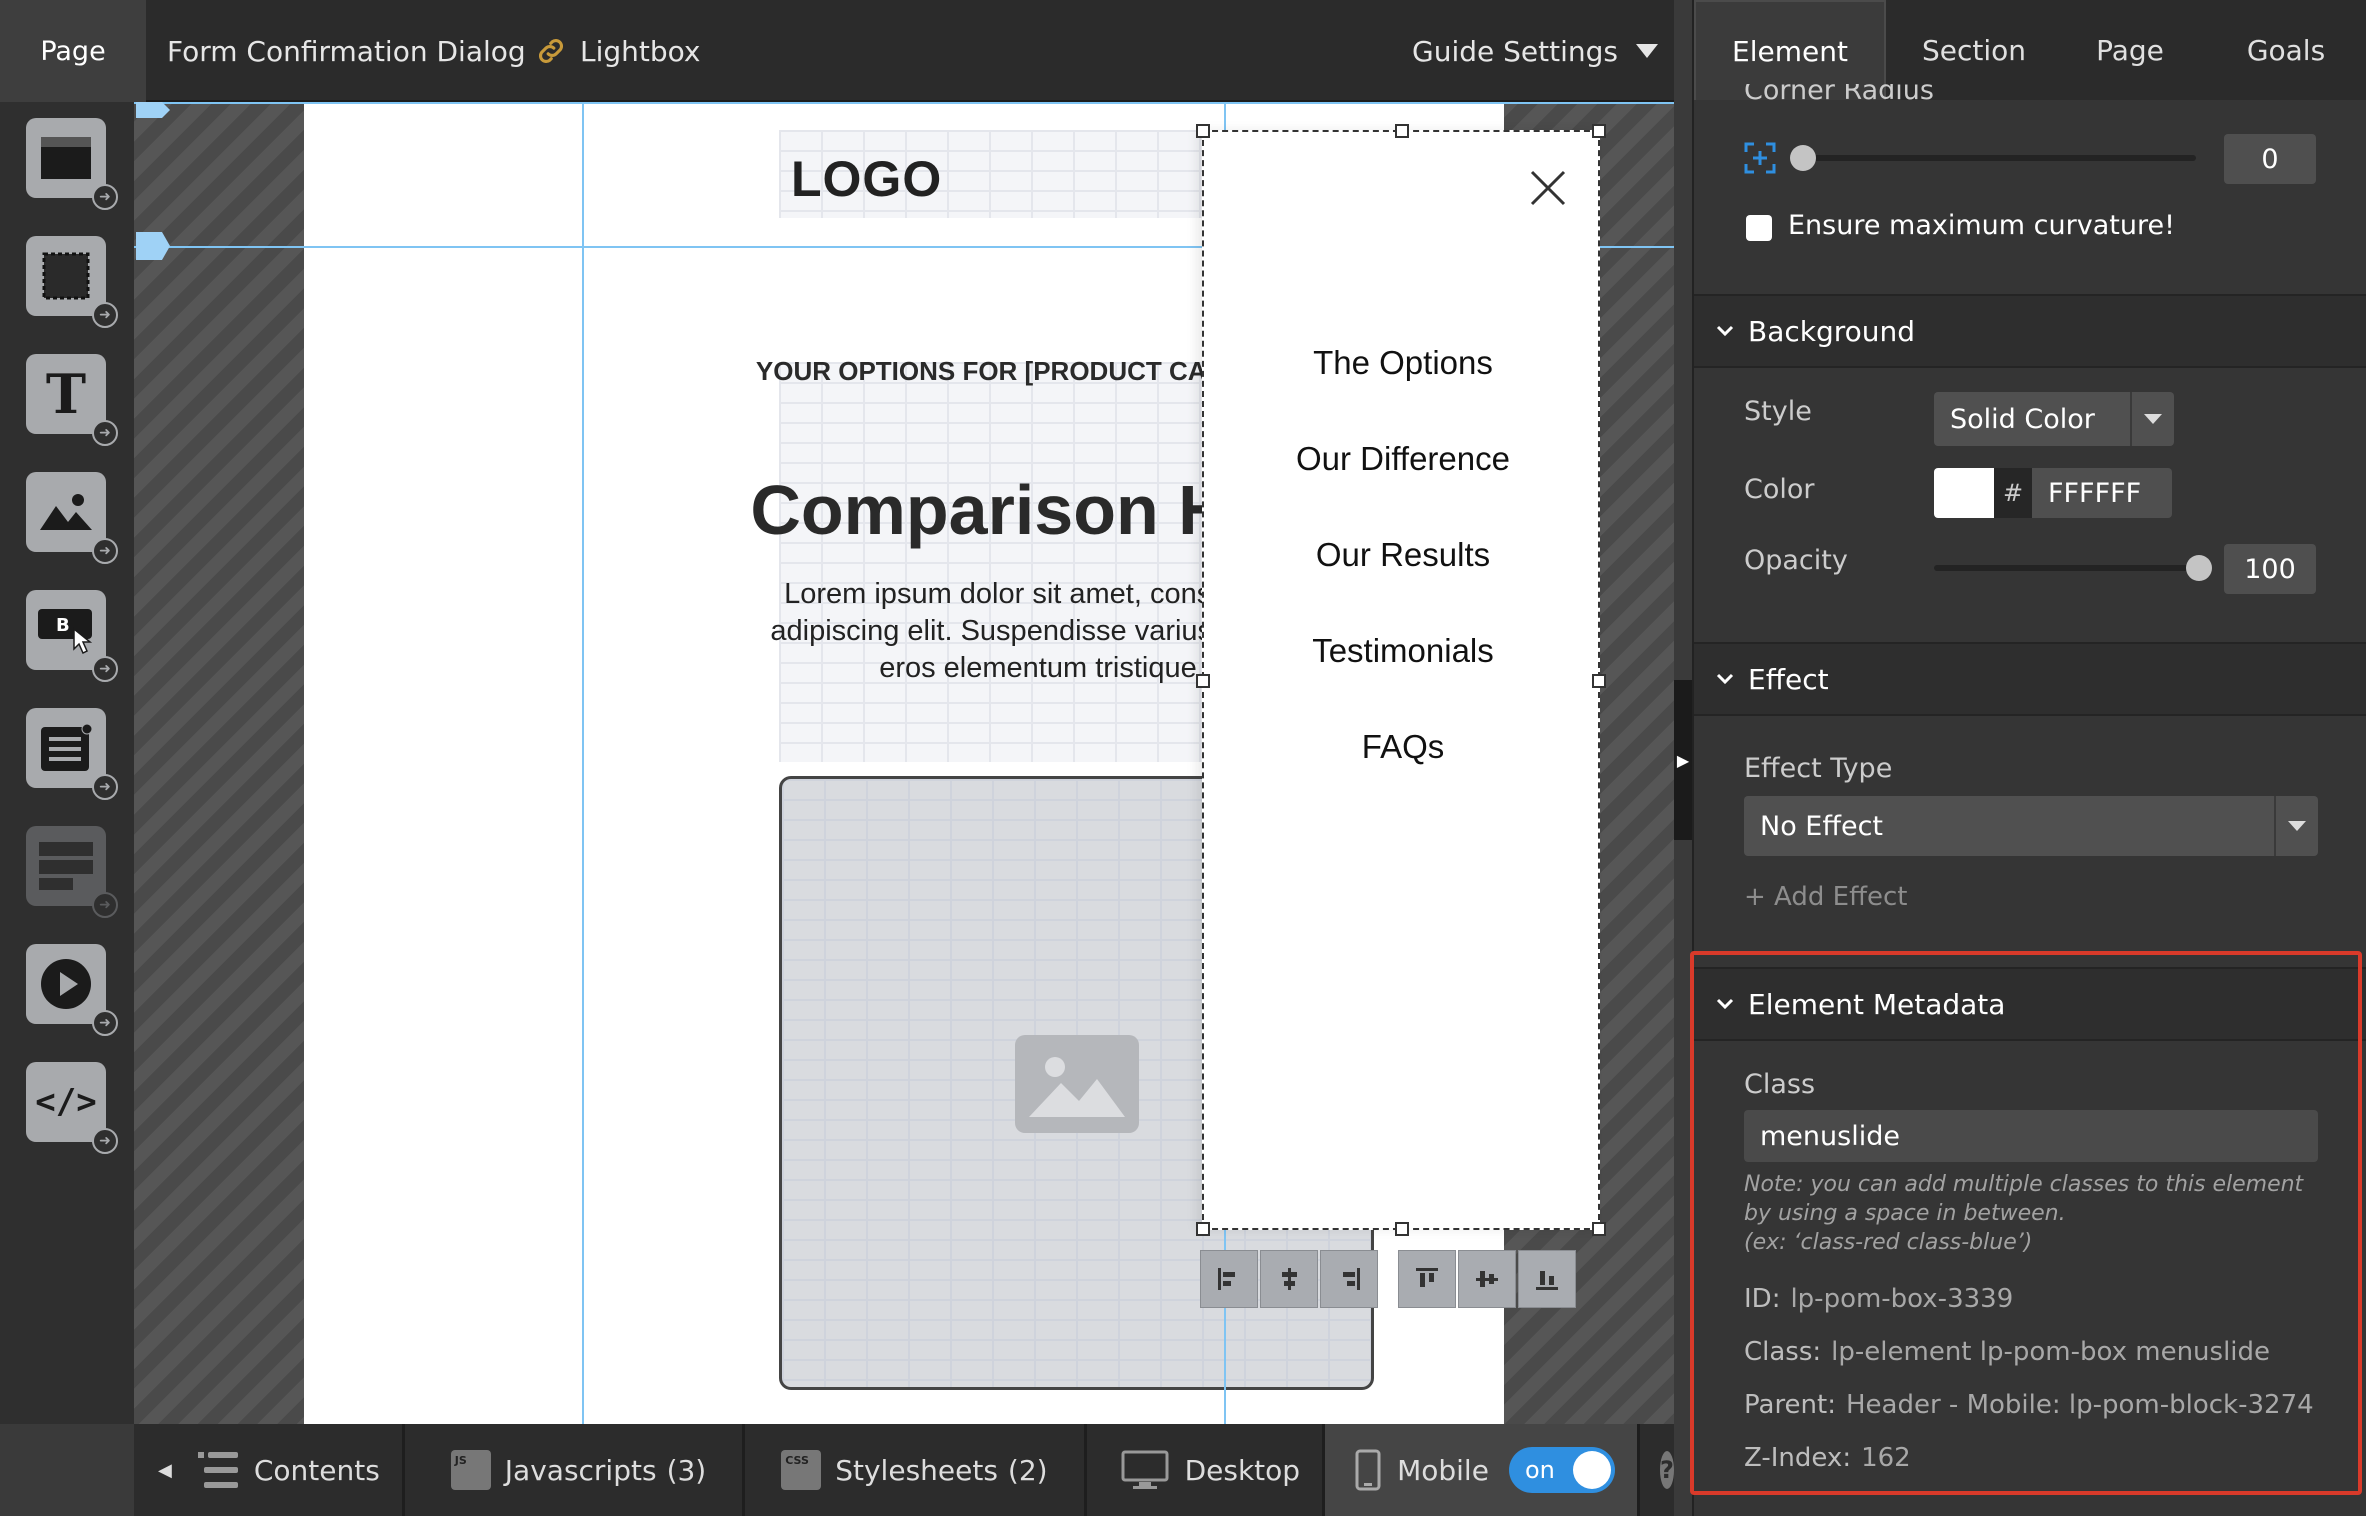 The height and width of the screenshot is (1516, 2366). I want to click on align-center-button, so click(1289, 1279).